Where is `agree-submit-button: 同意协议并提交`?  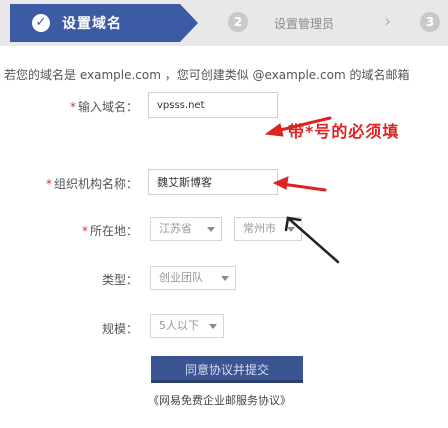 agree-submit-button: 同意协议并提交 is located at coordinates (227, 369).